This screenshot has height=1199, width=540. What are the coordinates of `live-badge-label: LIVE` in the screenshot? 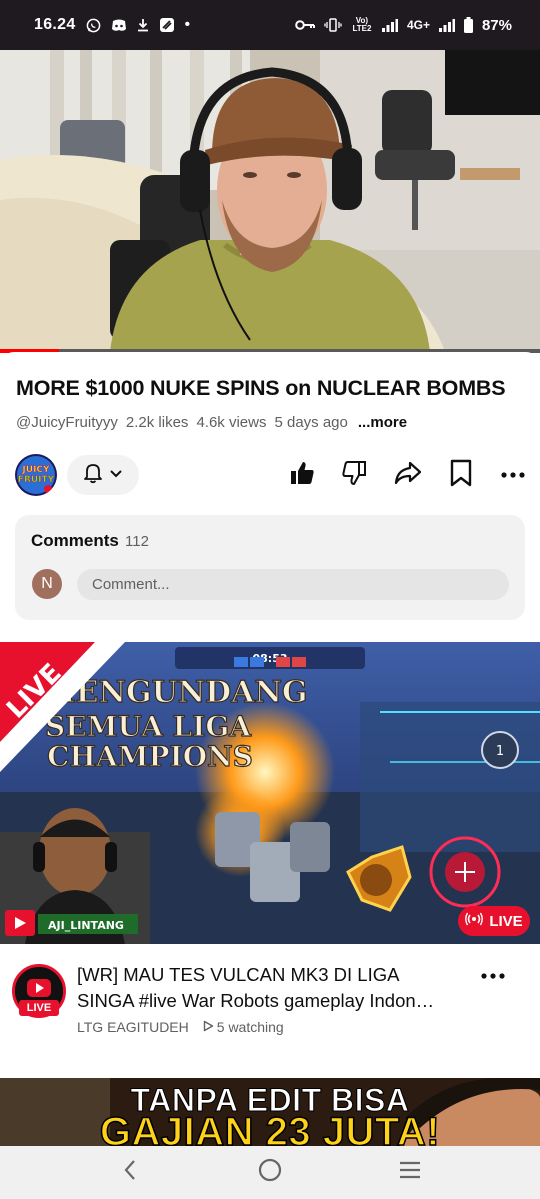 It's located at (506, 921).